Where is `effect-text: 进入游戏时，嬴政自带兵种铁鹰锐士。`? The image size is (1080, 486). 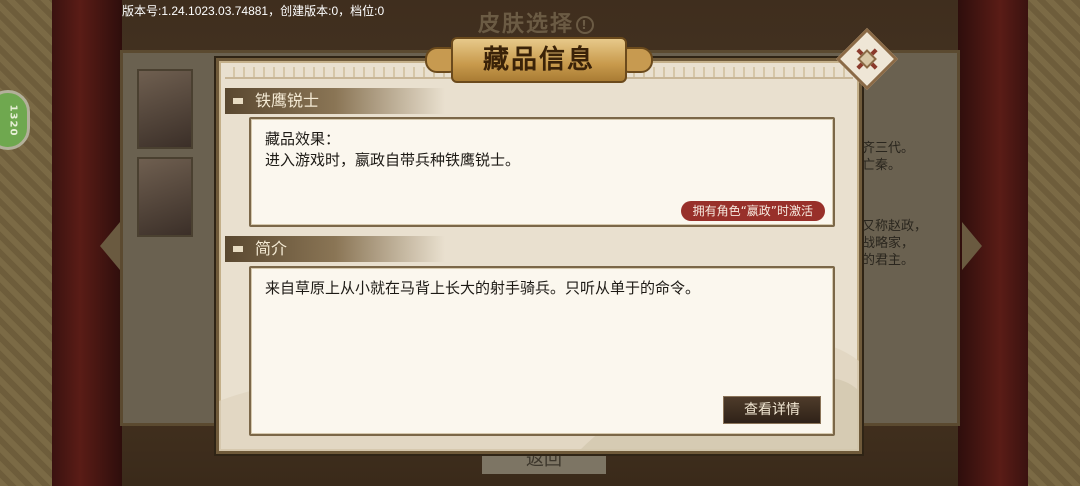 effect-text: 进入游戏时，嬴政自带兵种铁鹰锐士。 is located at coordinates (393, 160).